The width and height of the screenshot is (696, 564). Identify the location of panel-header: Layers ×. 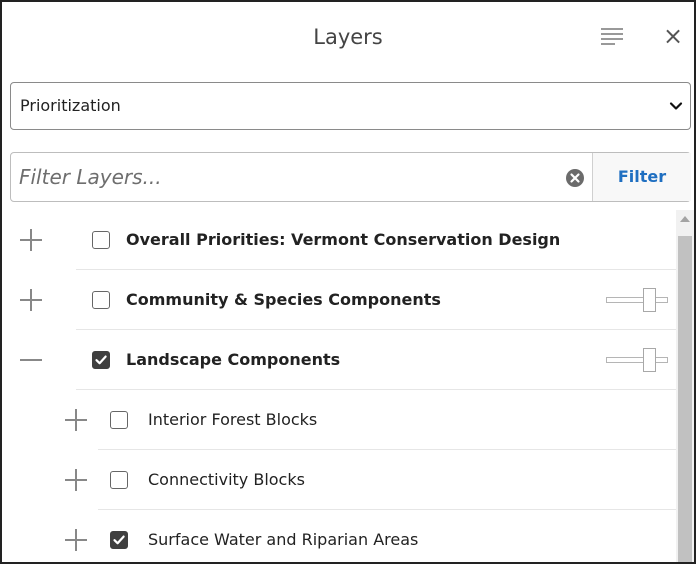
(348, 35).